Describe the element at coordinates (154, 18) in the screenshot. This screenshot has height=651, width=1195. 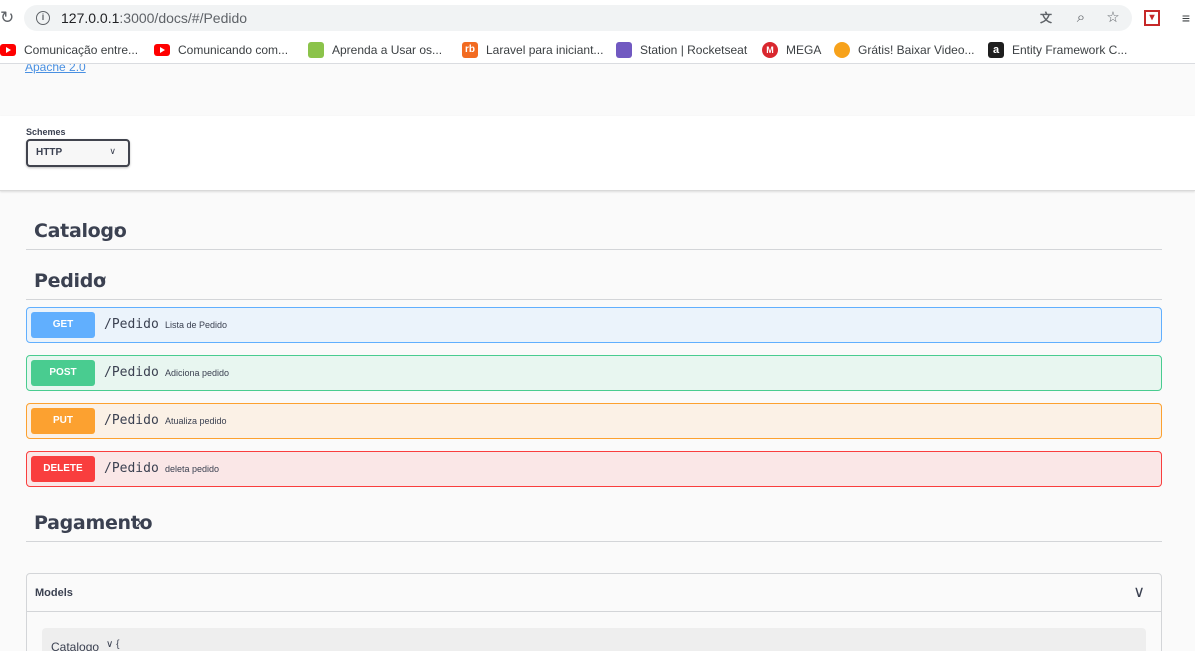
I see `url-text: 127.0.0.1:3000/docs/#/Pedido` at that location.